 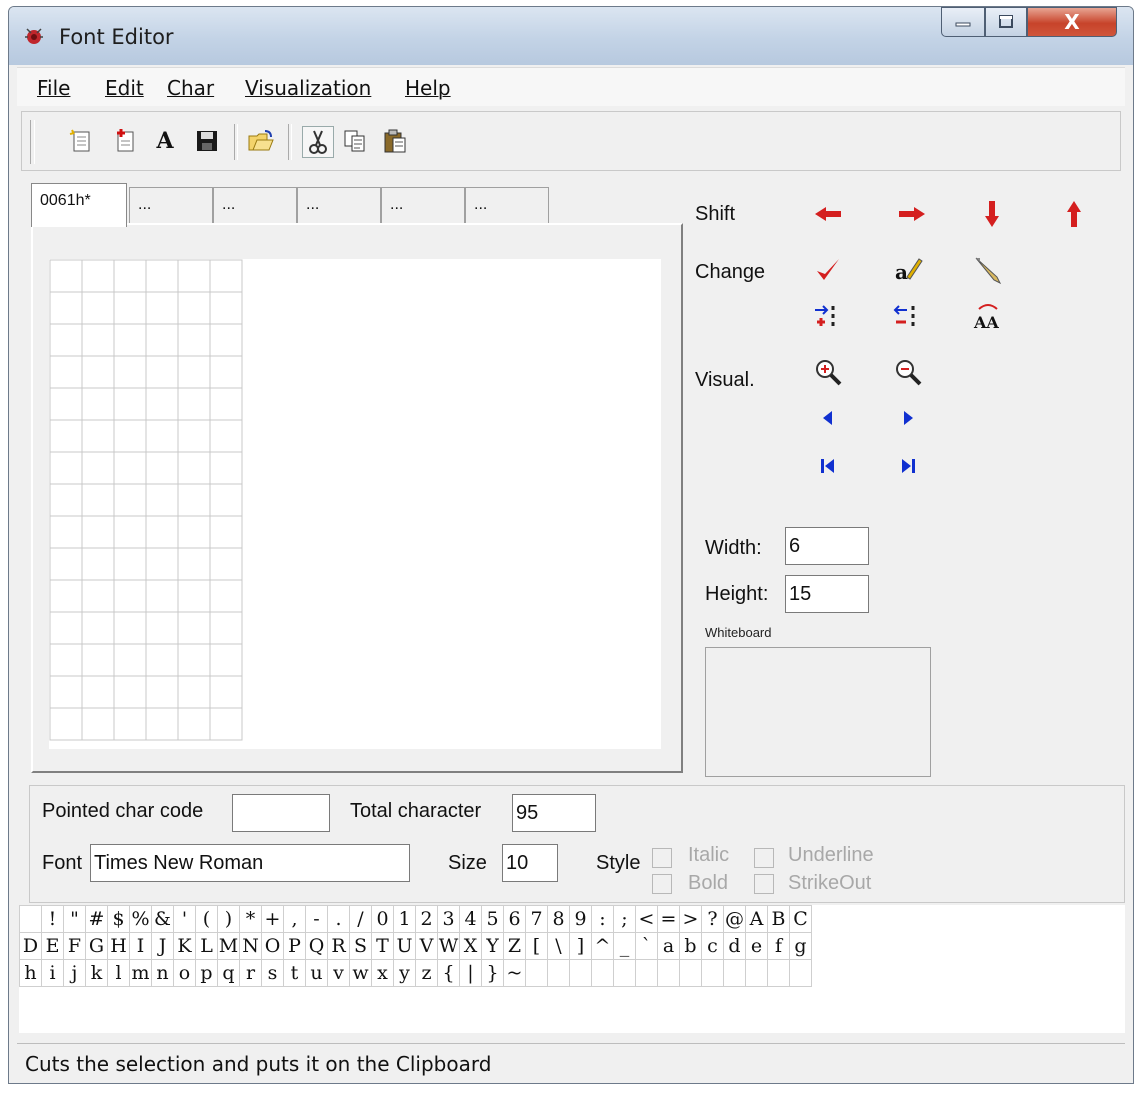 What do you see at coordinates (828, 316) in the screenshot?
I see `insert-column-button` at bounding box center [828, 316].